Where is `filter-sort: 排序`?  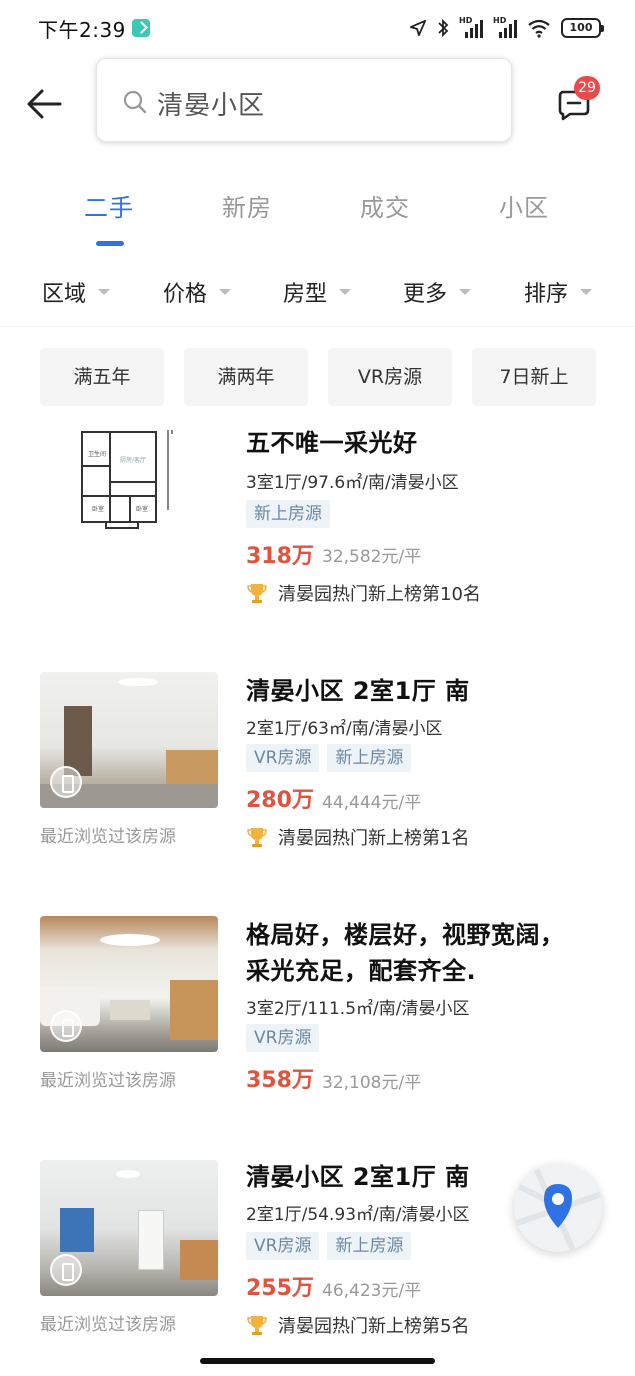
filter-sort: 排序 is located at coordinates (558, 292).